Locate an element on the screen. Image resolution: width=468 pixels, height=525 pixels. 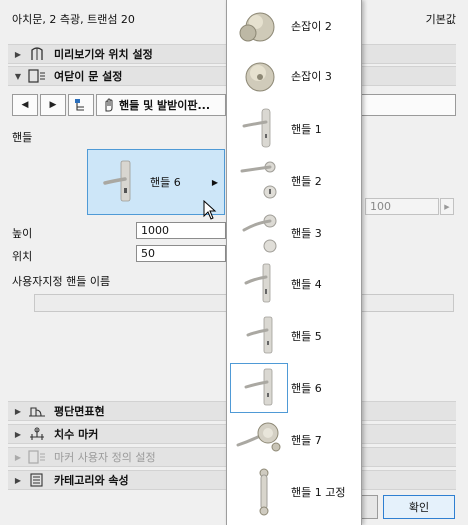
floor-plan-icon is located at coordinates (37, 411).